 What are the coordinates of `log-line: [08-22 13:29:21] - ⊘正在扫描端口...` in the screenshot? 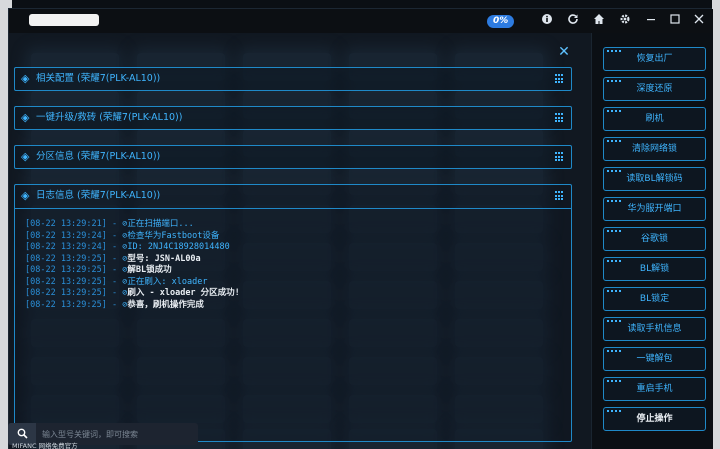 It's located at (132, 225).